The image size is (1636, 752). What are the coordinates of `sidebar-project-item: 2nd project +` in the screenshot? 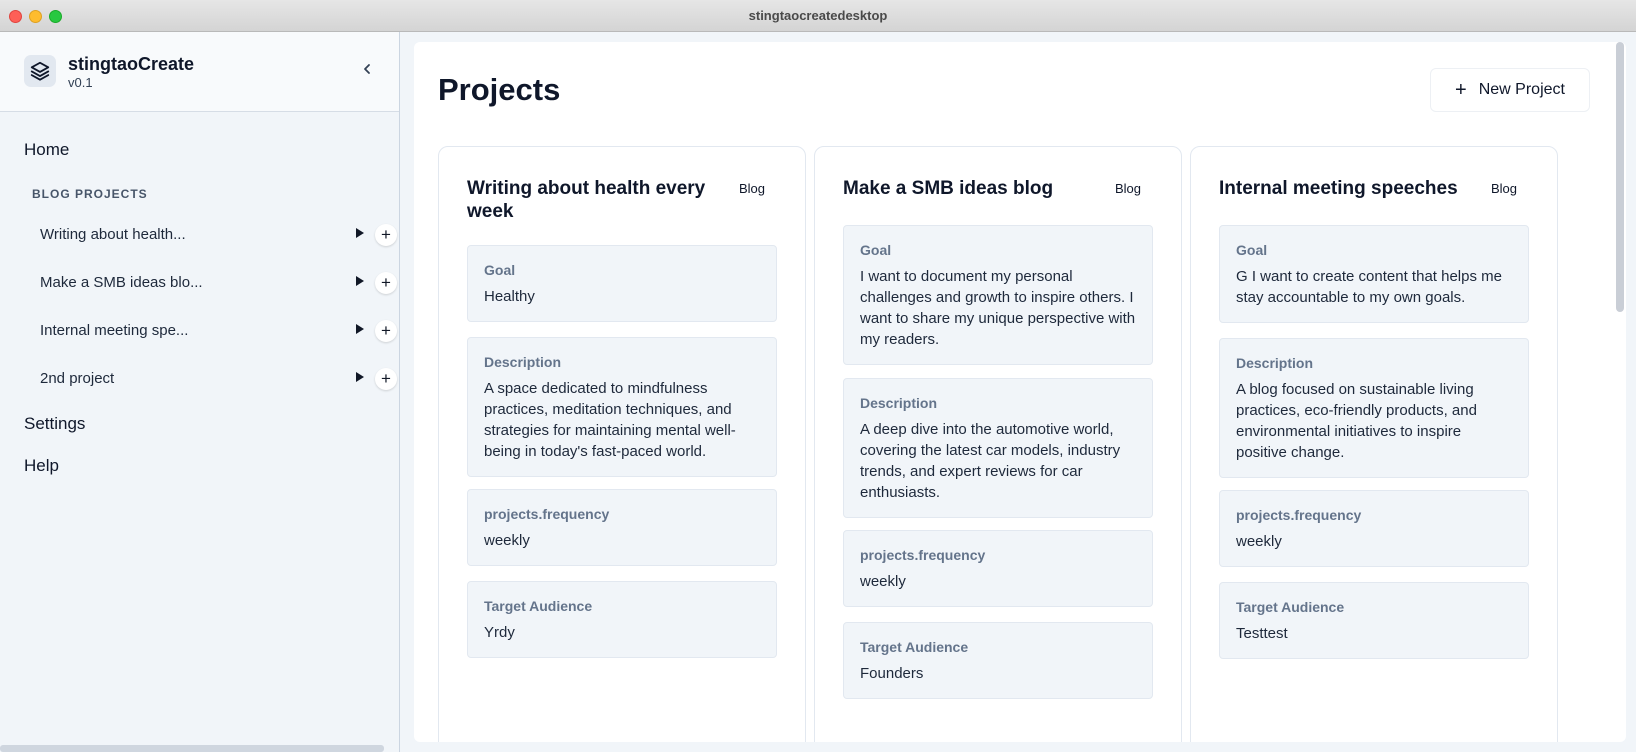 It's located at (200, 379).